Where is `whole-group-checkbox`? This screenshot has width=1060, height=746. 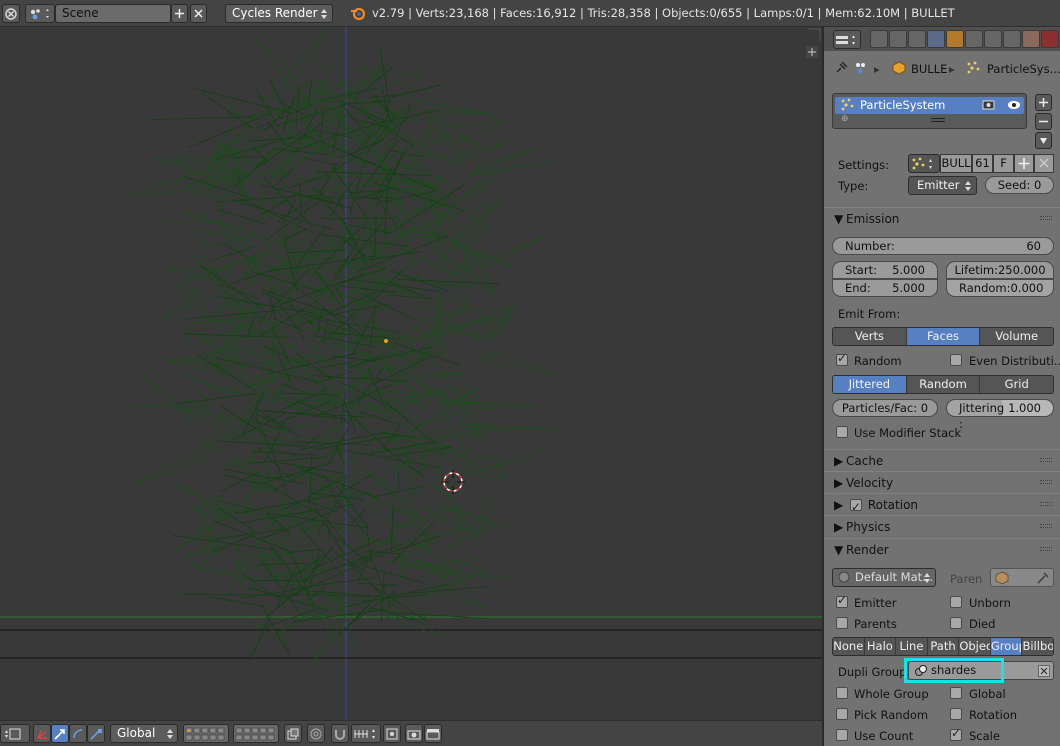 whole-group-checkbox is located at coordinates (842, 693).